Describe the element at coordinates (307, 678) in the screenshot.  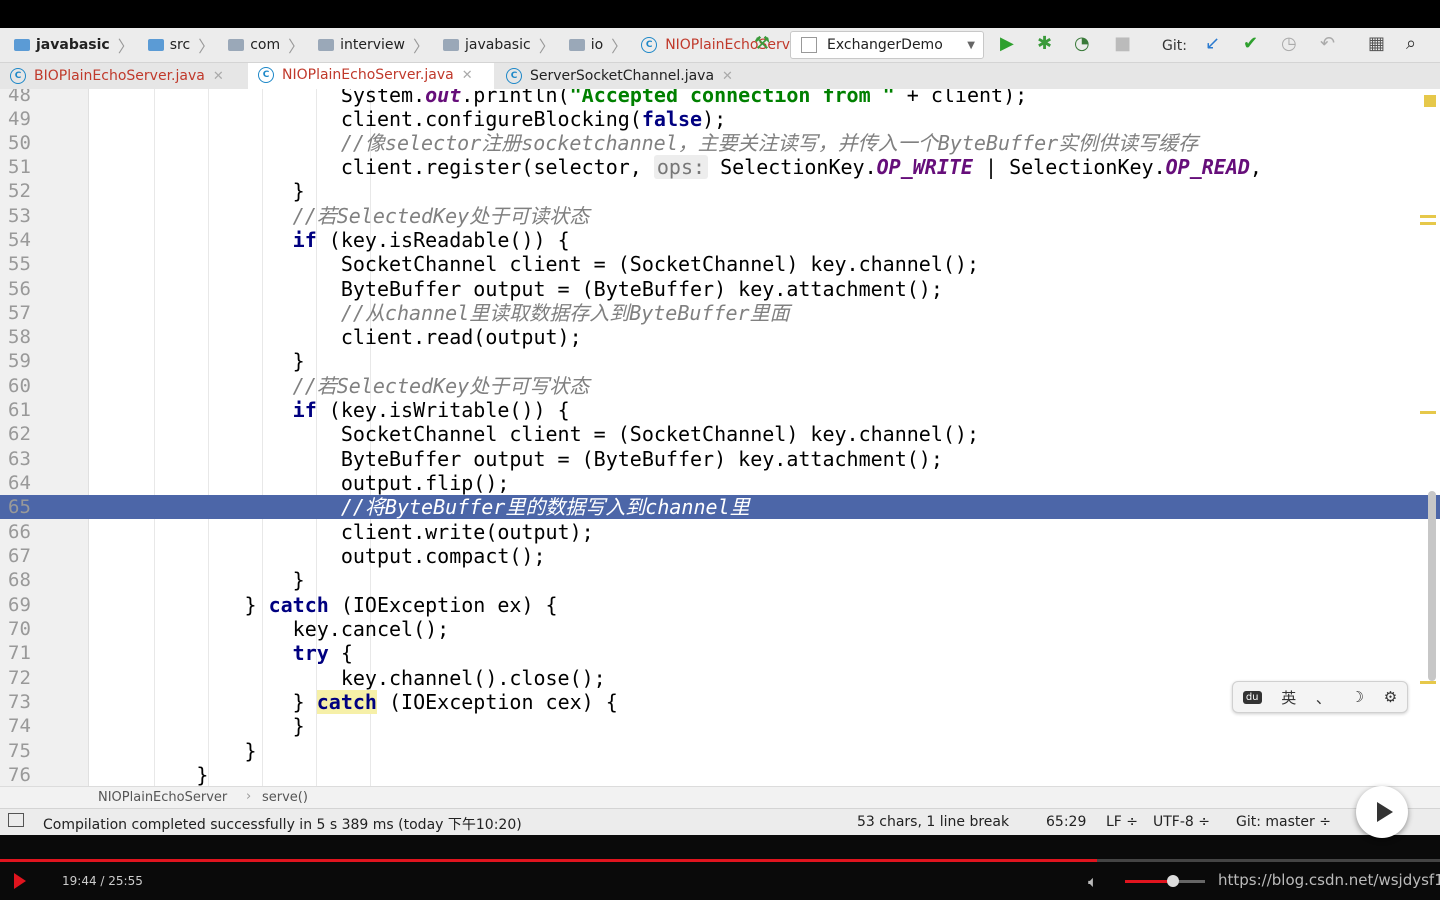
I see `code-line: 72 key.channel().close();` at that location.